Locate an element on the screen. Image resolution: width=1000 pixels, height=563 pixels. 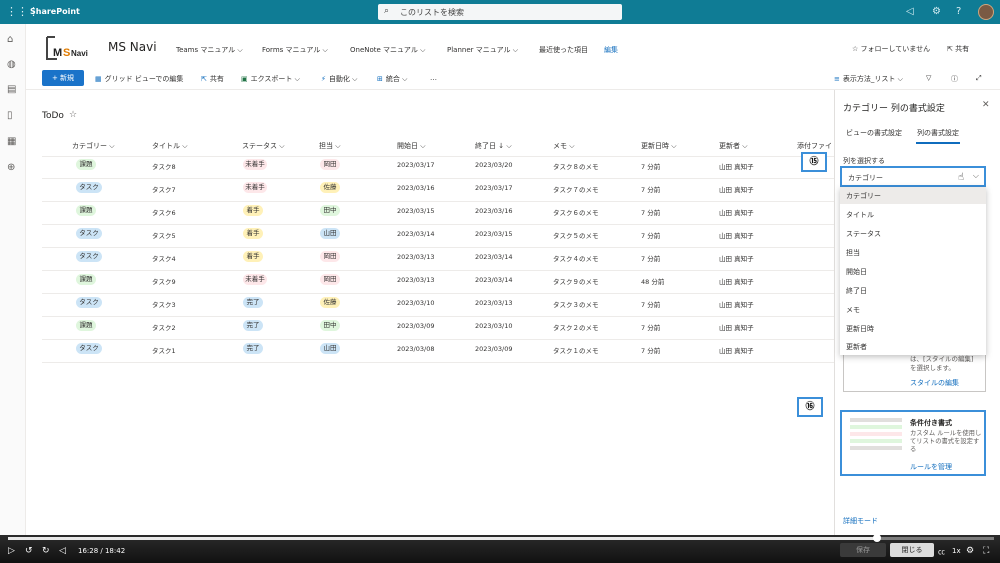
option-modified-by: 更新者 is located at coordinates (856, 347).